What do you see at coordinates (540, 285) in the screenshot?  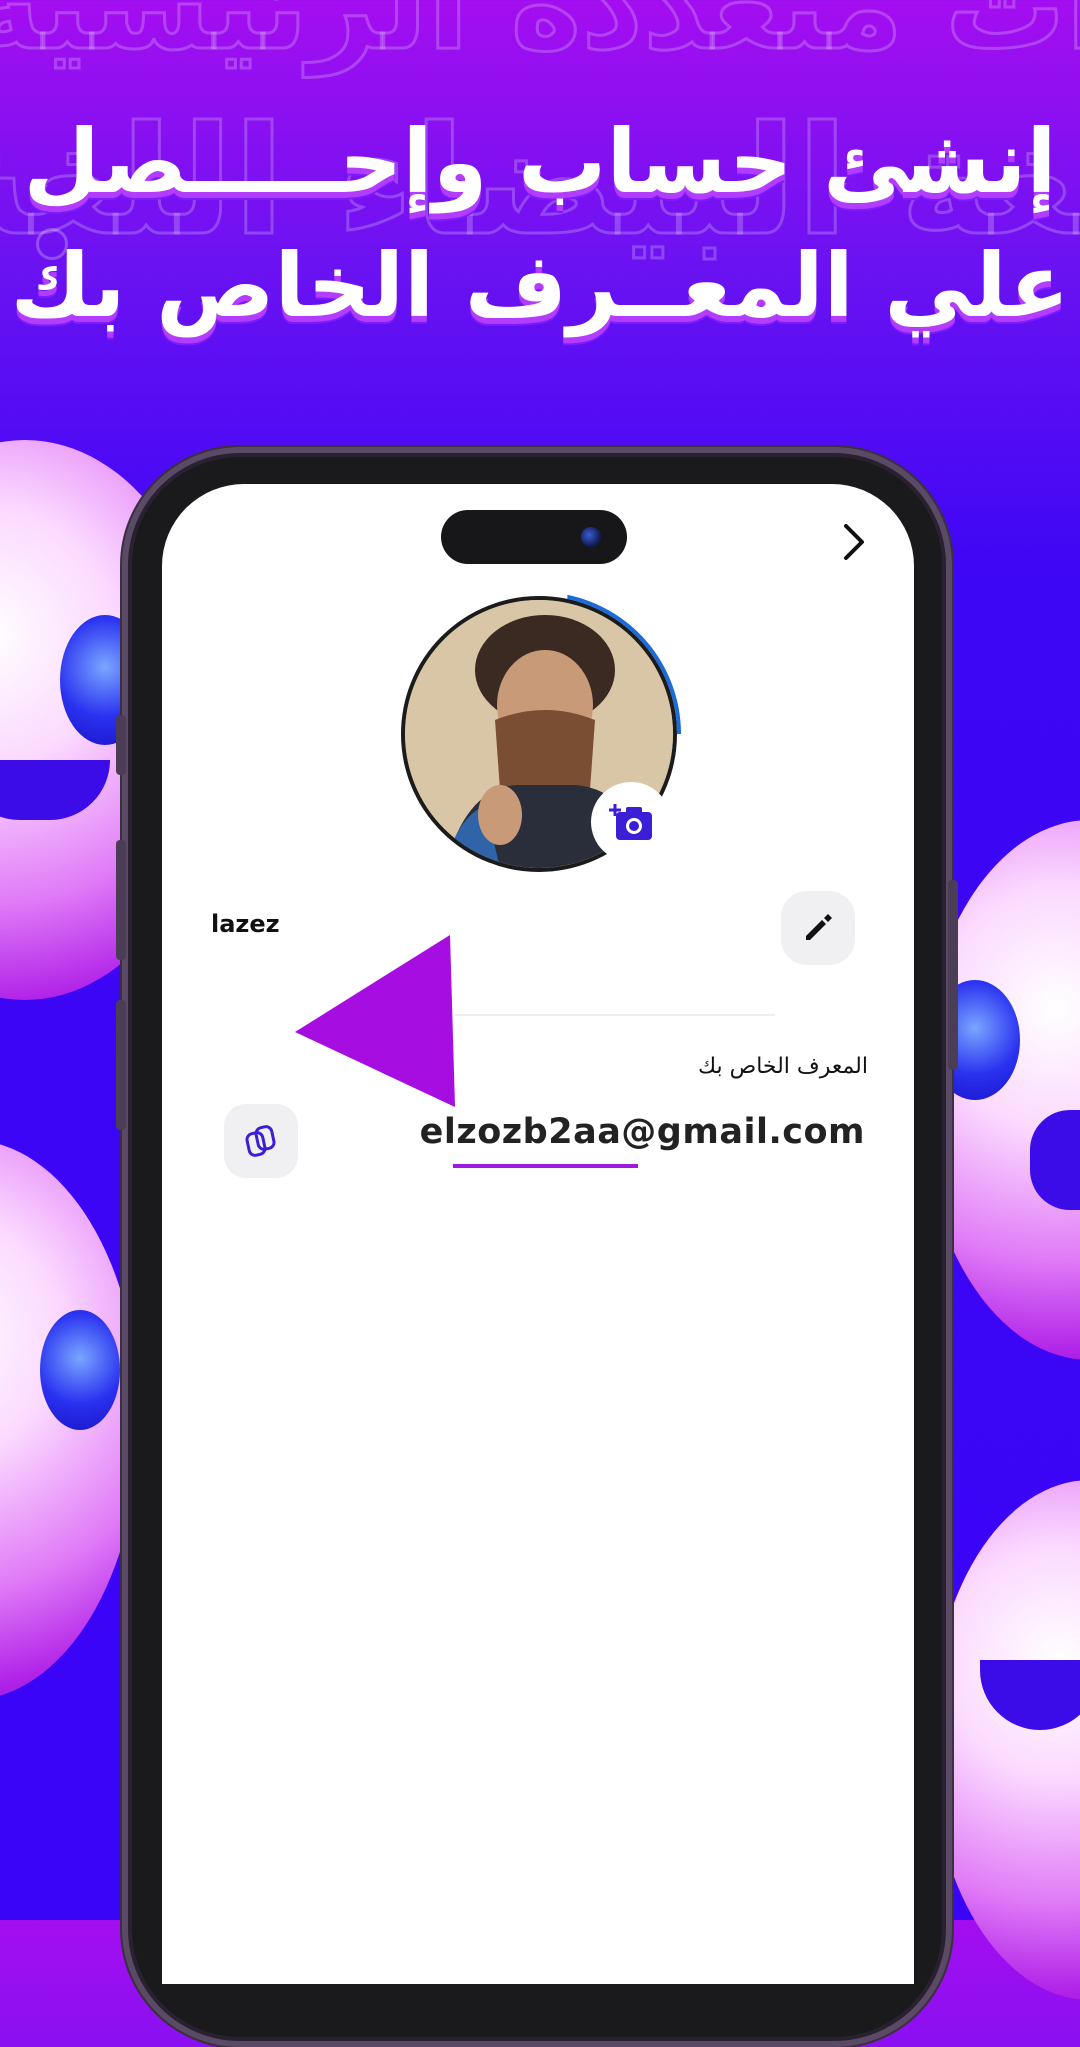 I see `headline-line-2: علي المعــرف الخاص بك` at bounding box center [540, 285].